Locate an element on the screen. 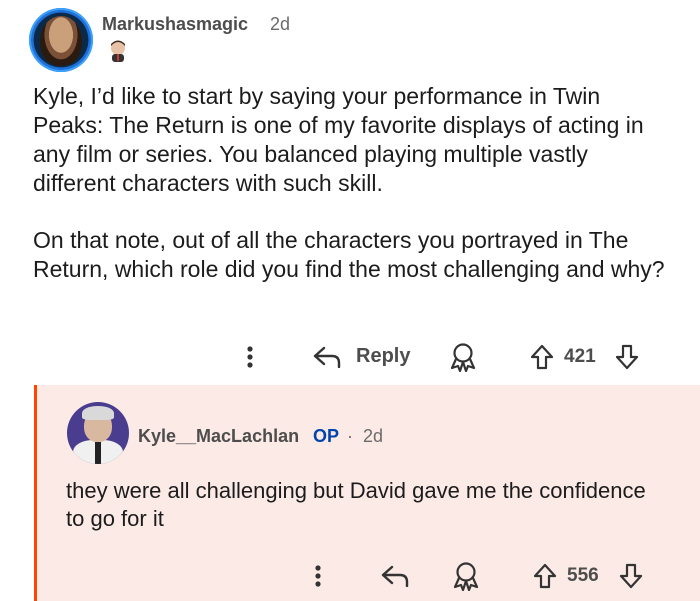  vote-count: 421 is located at coordinates (580, 356).